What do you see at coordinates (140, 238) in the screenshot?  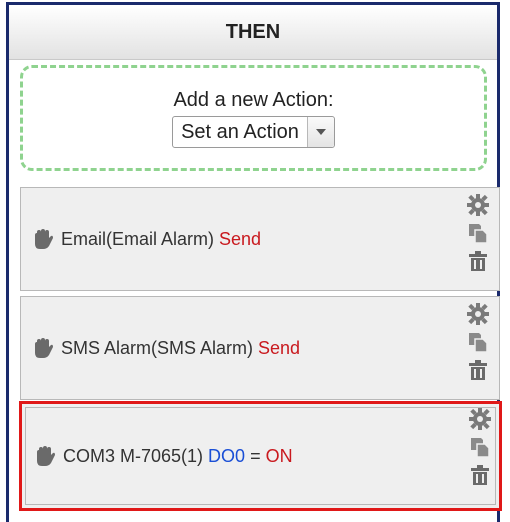 I see `action-subject: Email(Email Alarm)` at bounding box center [140, 238].